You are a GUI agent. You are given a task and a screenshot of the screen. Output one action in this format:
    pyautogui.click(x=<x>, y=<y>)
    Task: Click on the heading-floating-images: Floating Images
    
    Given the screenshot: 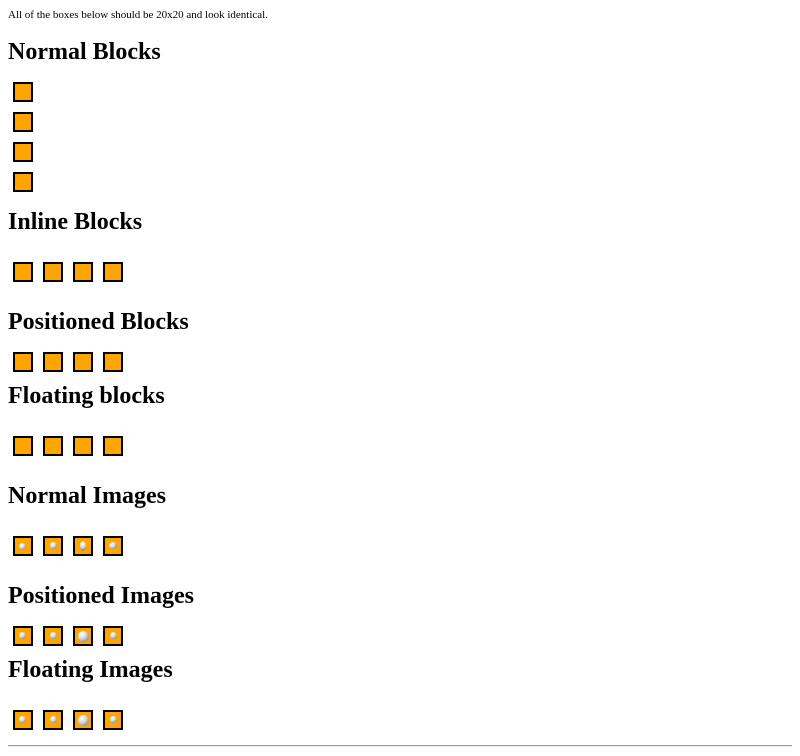 What is the action you would take?
    pyautogui.click(x=90, y=670)
    